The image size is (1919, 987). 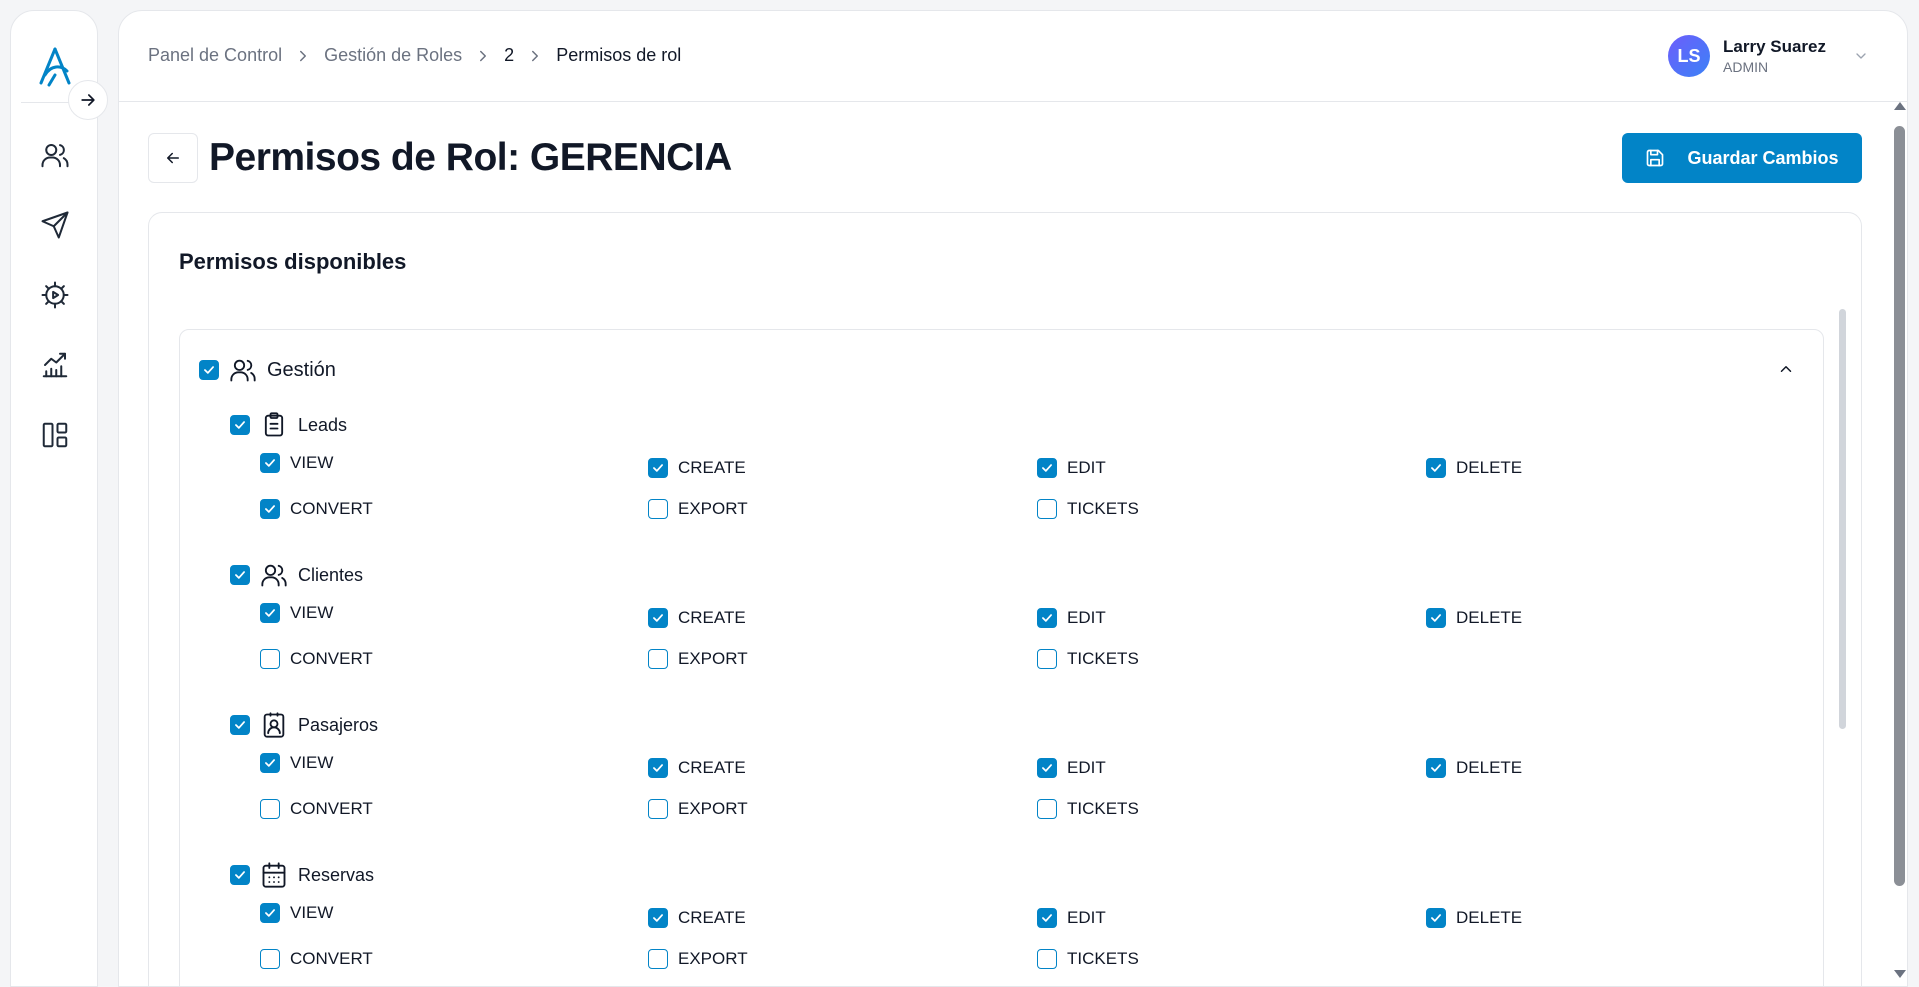 I want to click on permission-pasajeros-tickets: TICKETS, so click(x=1088, y=809).